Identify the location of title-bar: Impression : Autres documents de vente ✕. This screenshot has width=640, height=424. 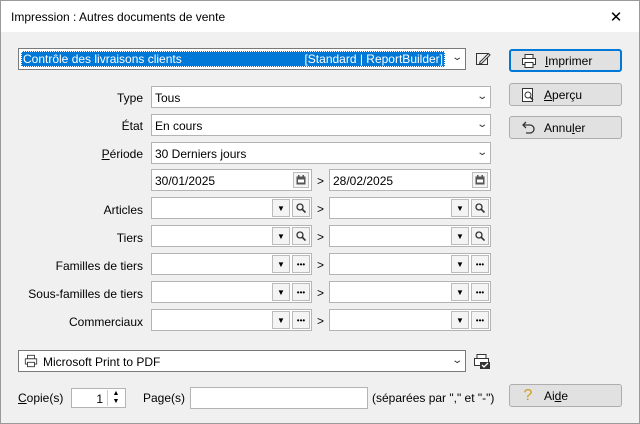
(320, 16).